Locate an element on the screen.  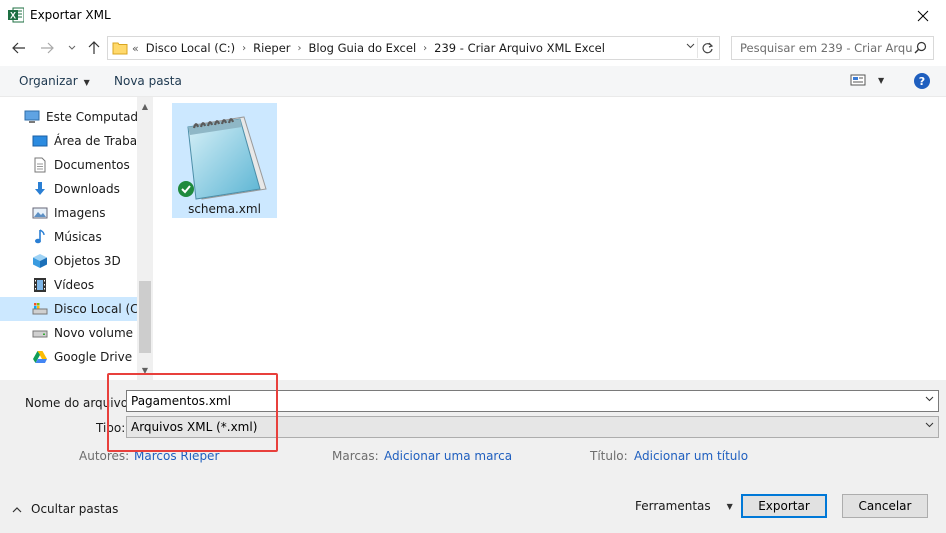
breadcrumb-item: Blog Guia do Excel is located at coordinates (363, 48).